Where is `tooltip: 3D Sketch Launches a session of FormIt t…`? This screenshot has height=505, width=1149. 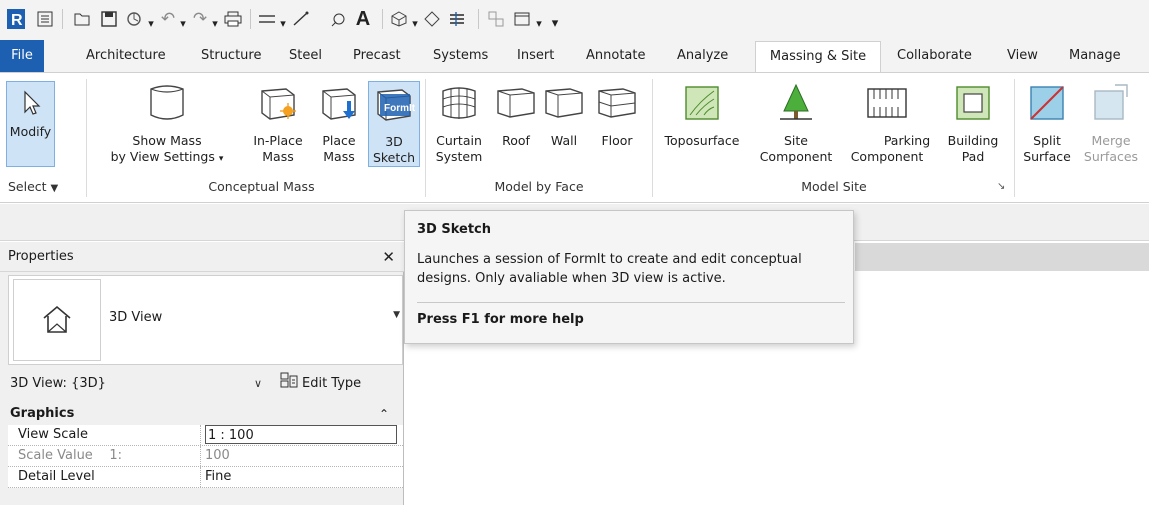 tooltip: 3D Sketch Launches a session of FormIt t… is located at coordinates (629, 277).